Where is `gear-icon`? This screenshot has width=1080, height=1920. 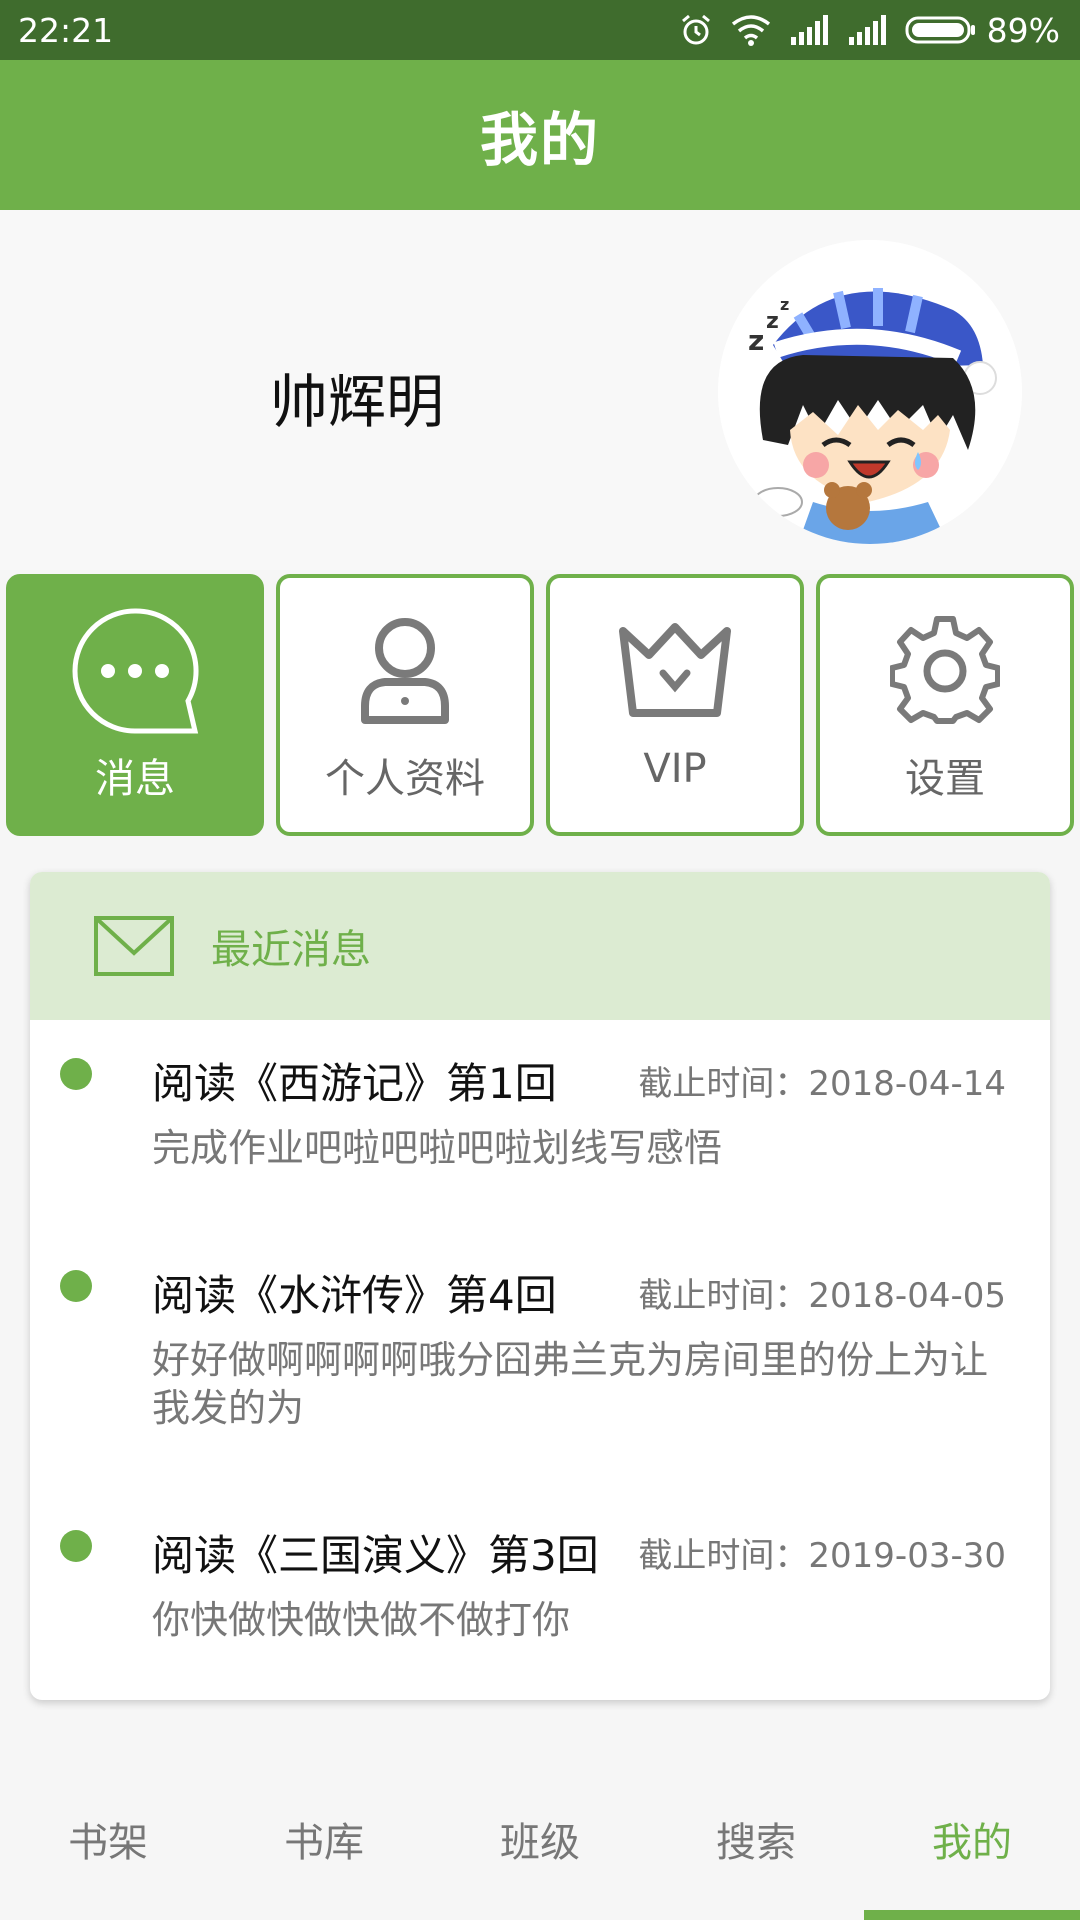
gear-icon is located at coordinates (945, 670).